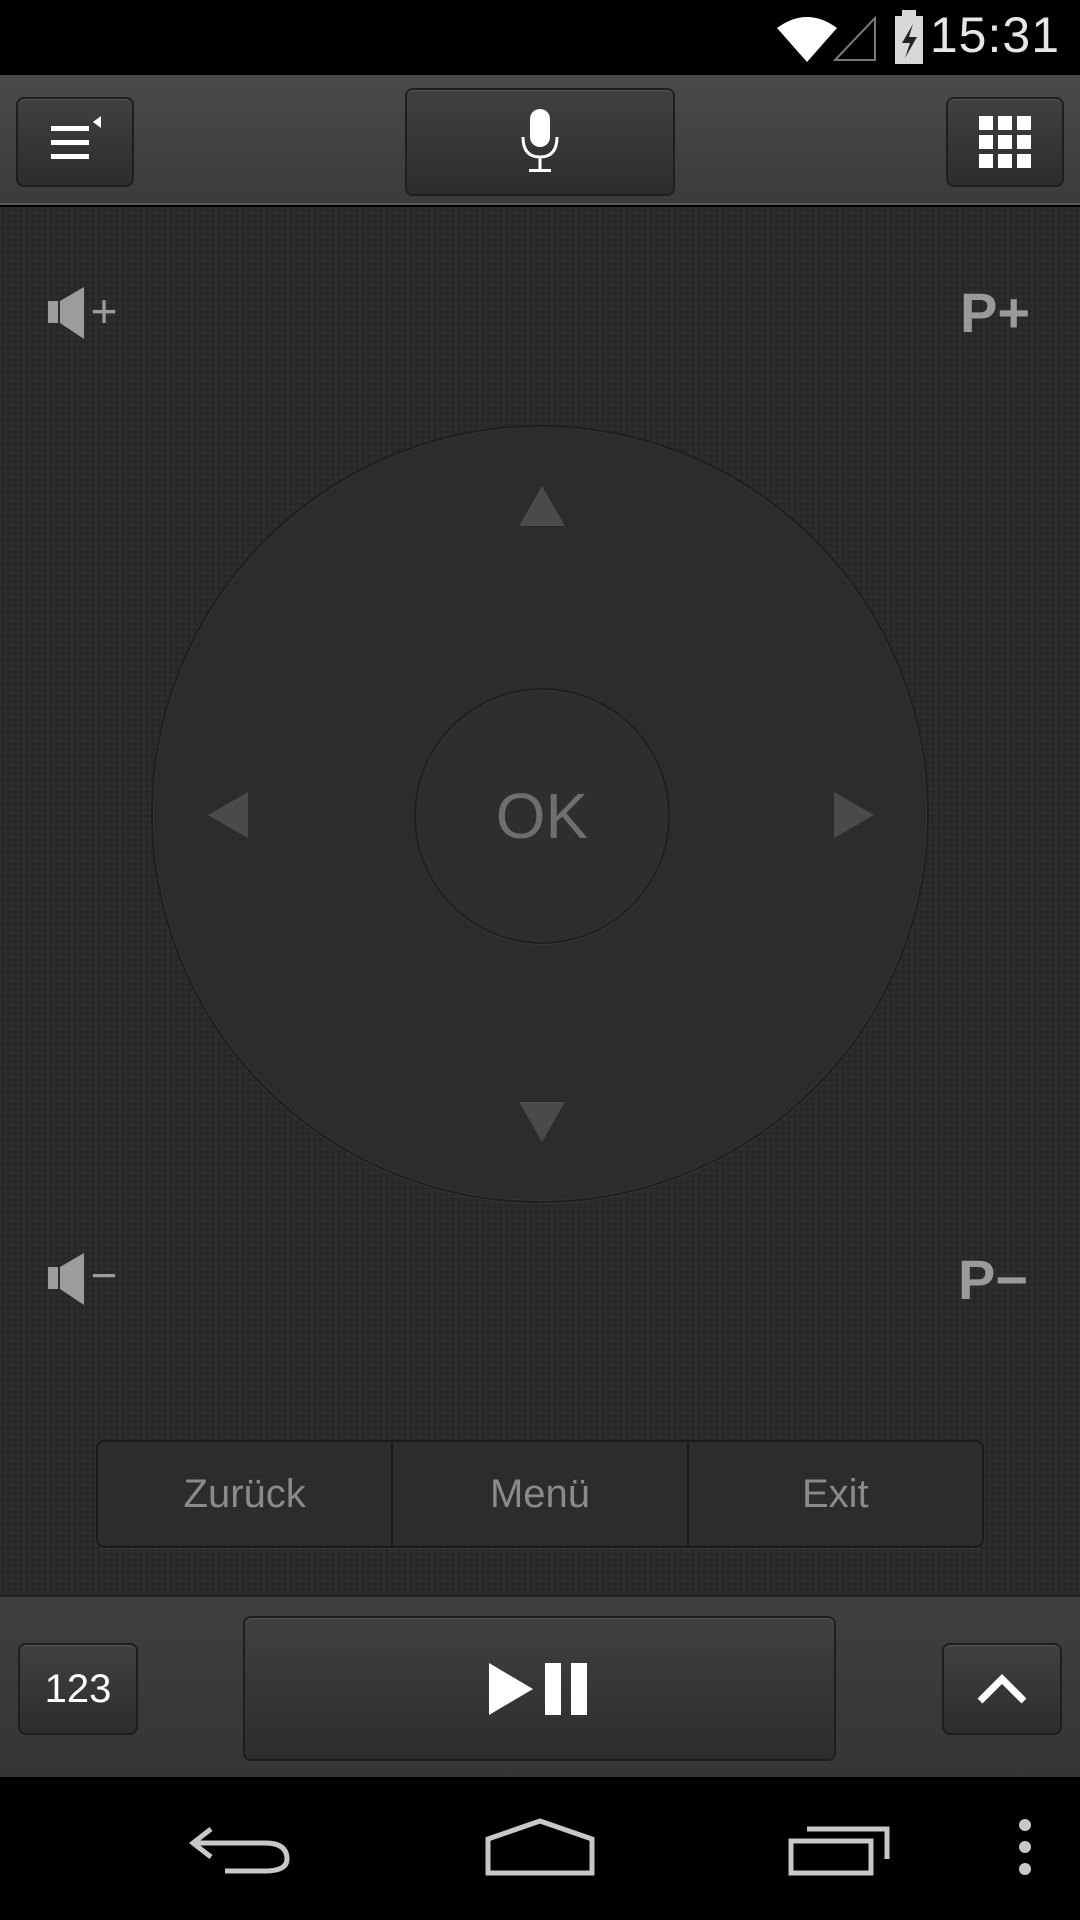 This screenshot has width=1080, height=1920. Describe the element at coordinates (540, 37) in the screenshot. I see `status-bar: 15:31` at that location.